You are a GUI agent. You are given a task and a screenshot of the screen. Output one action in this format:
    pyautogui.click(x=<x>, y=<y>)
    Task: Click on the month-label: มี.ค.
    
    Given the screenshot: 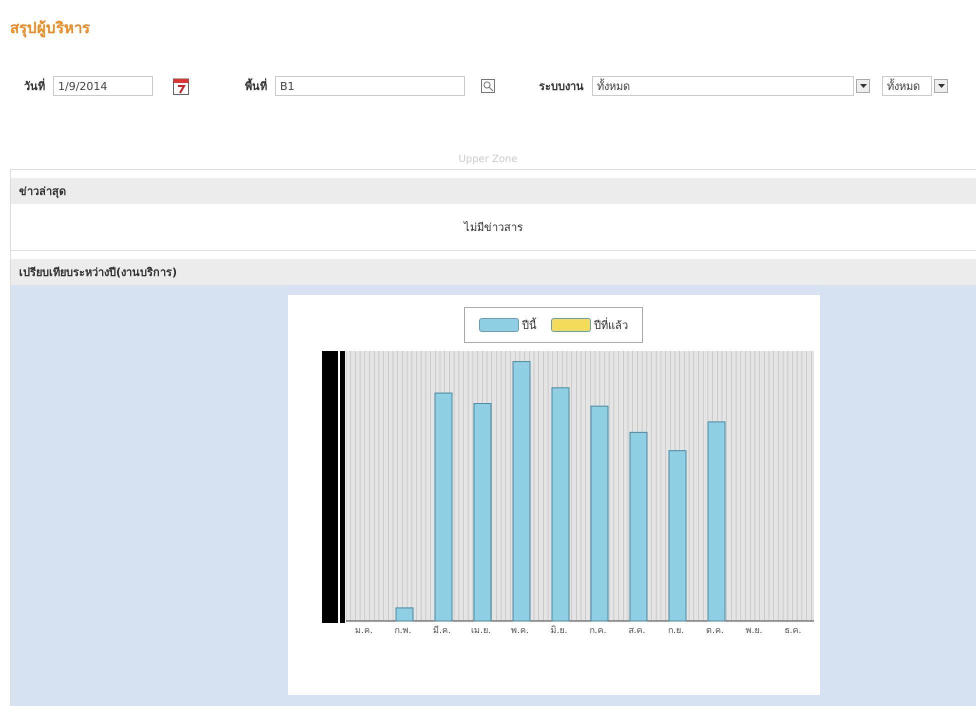 What is the action you would take?
    pyautogui.click(x=442, y=630)
    